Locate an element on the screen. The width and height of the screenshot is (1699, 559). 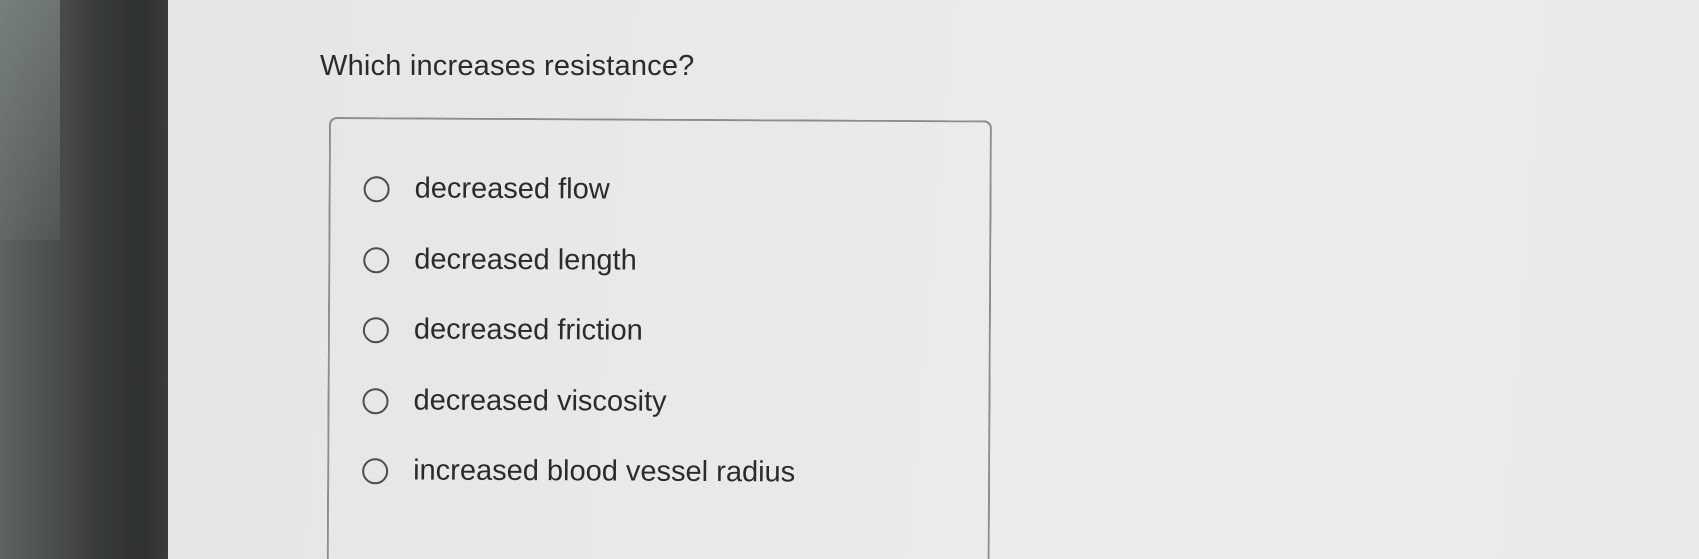
option-decreased-viscosity: decreased viscosity is located at coordinates (514, 401).